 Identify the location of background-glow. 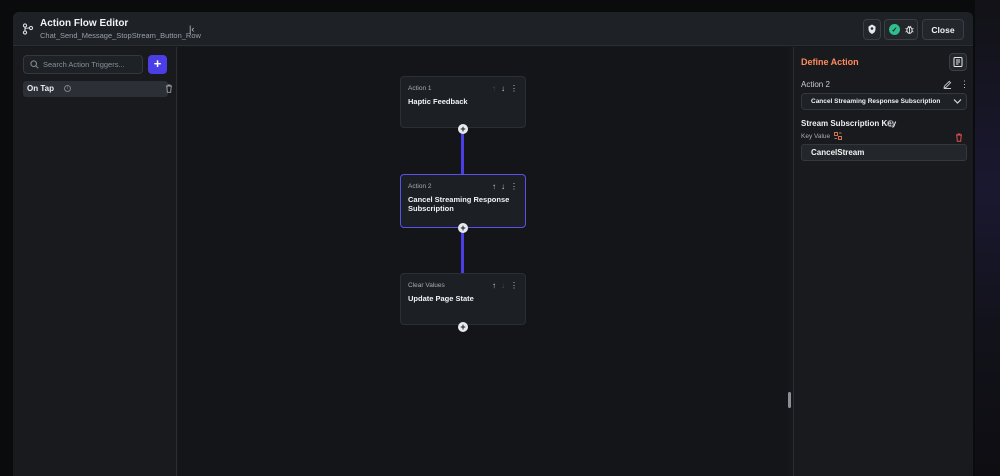
(987, 238).